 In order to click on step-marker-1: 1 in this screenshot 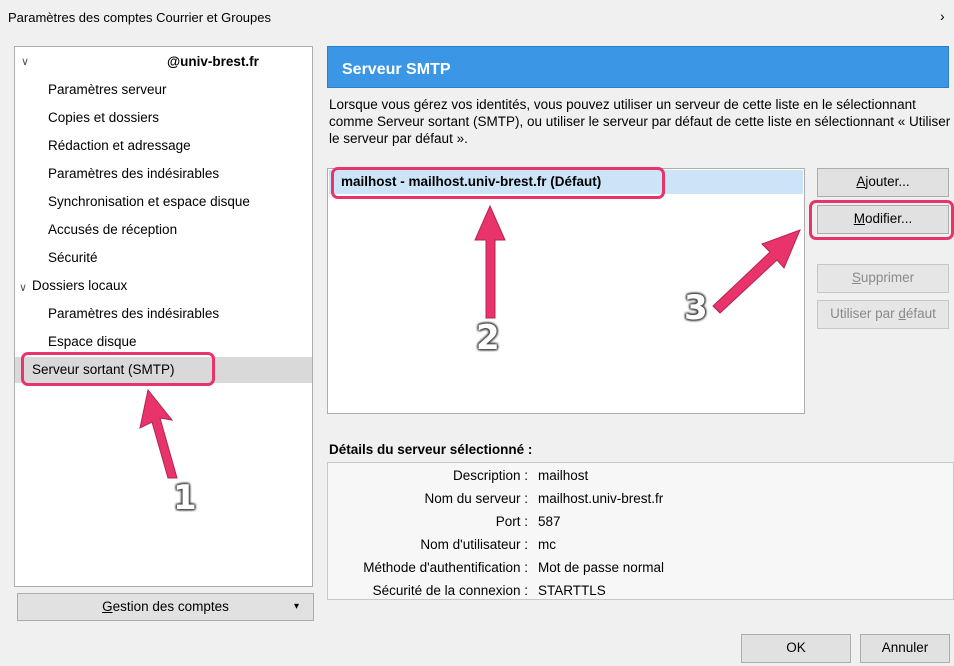, I will do `click(185, 498)`.